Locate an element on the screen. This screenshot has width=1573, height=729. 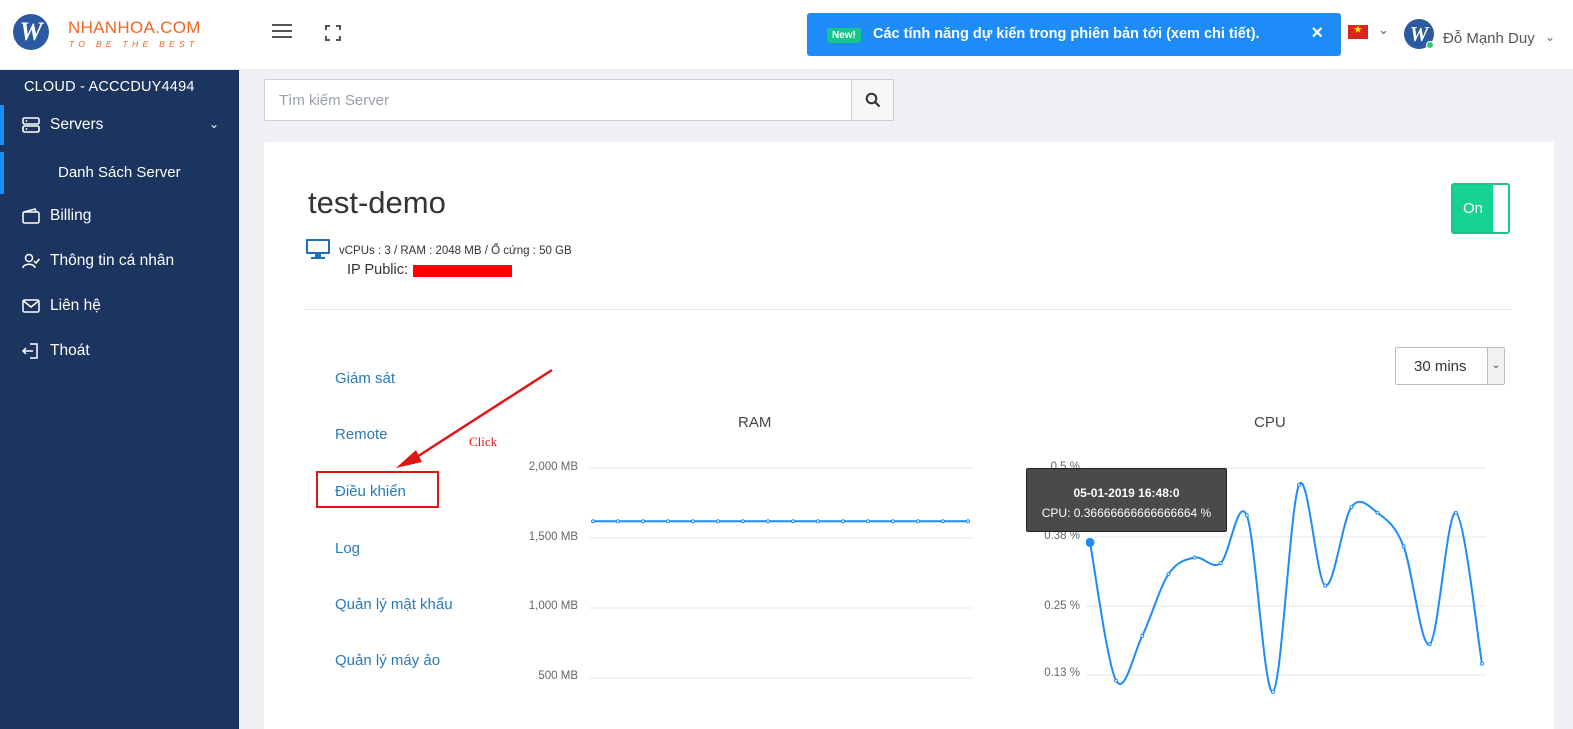
ram-tick-label: 1,000 MB is located at coordinates (553, 606).